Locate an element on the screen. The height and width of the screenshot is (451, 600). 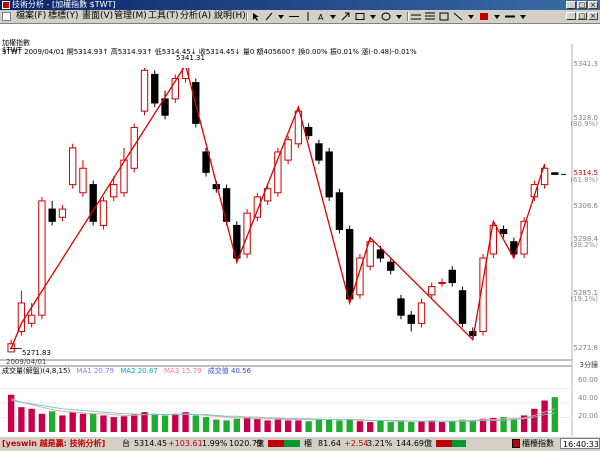
clock: 16:40:33 is located at coordinates (580, 443).